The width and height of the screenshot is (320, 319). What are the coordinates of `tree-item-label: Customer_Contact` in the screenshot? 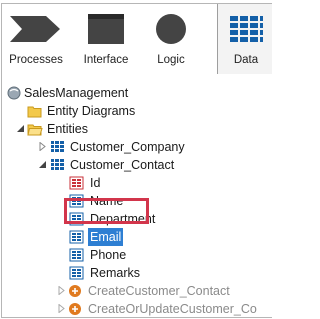 It's located at (122, 165).